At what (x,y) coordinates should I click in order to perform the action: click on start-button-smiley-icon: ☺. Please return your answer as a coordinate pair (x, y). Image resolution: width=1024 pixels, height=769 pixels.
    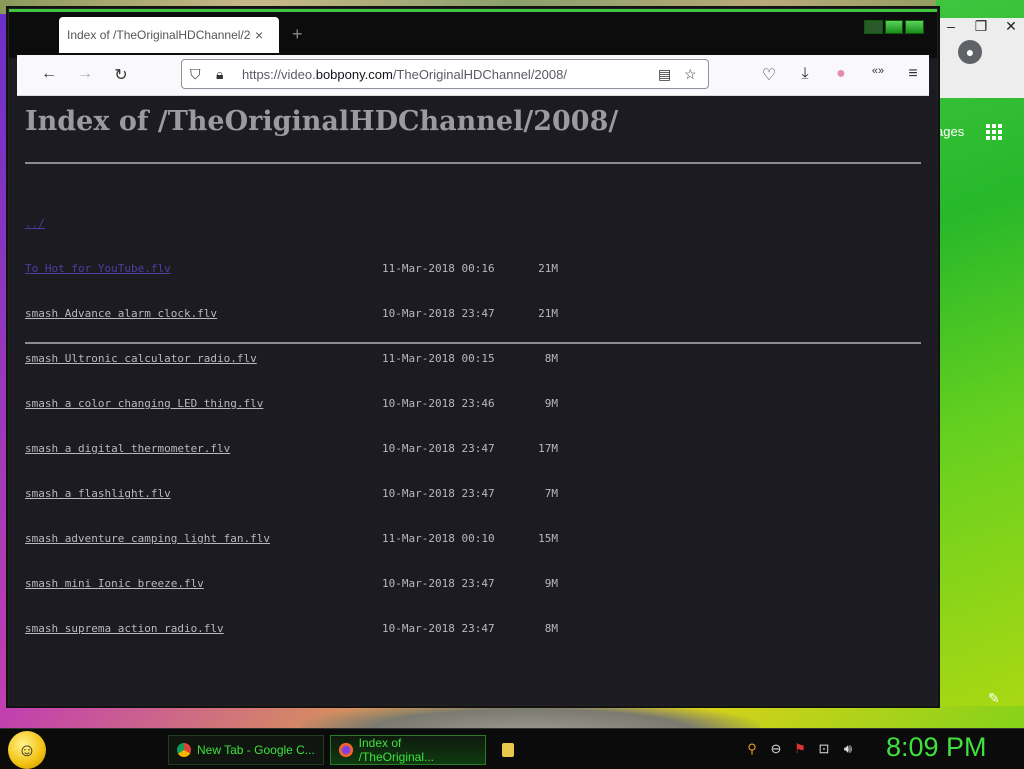
    Looking at the image, I should click on (27, 750).